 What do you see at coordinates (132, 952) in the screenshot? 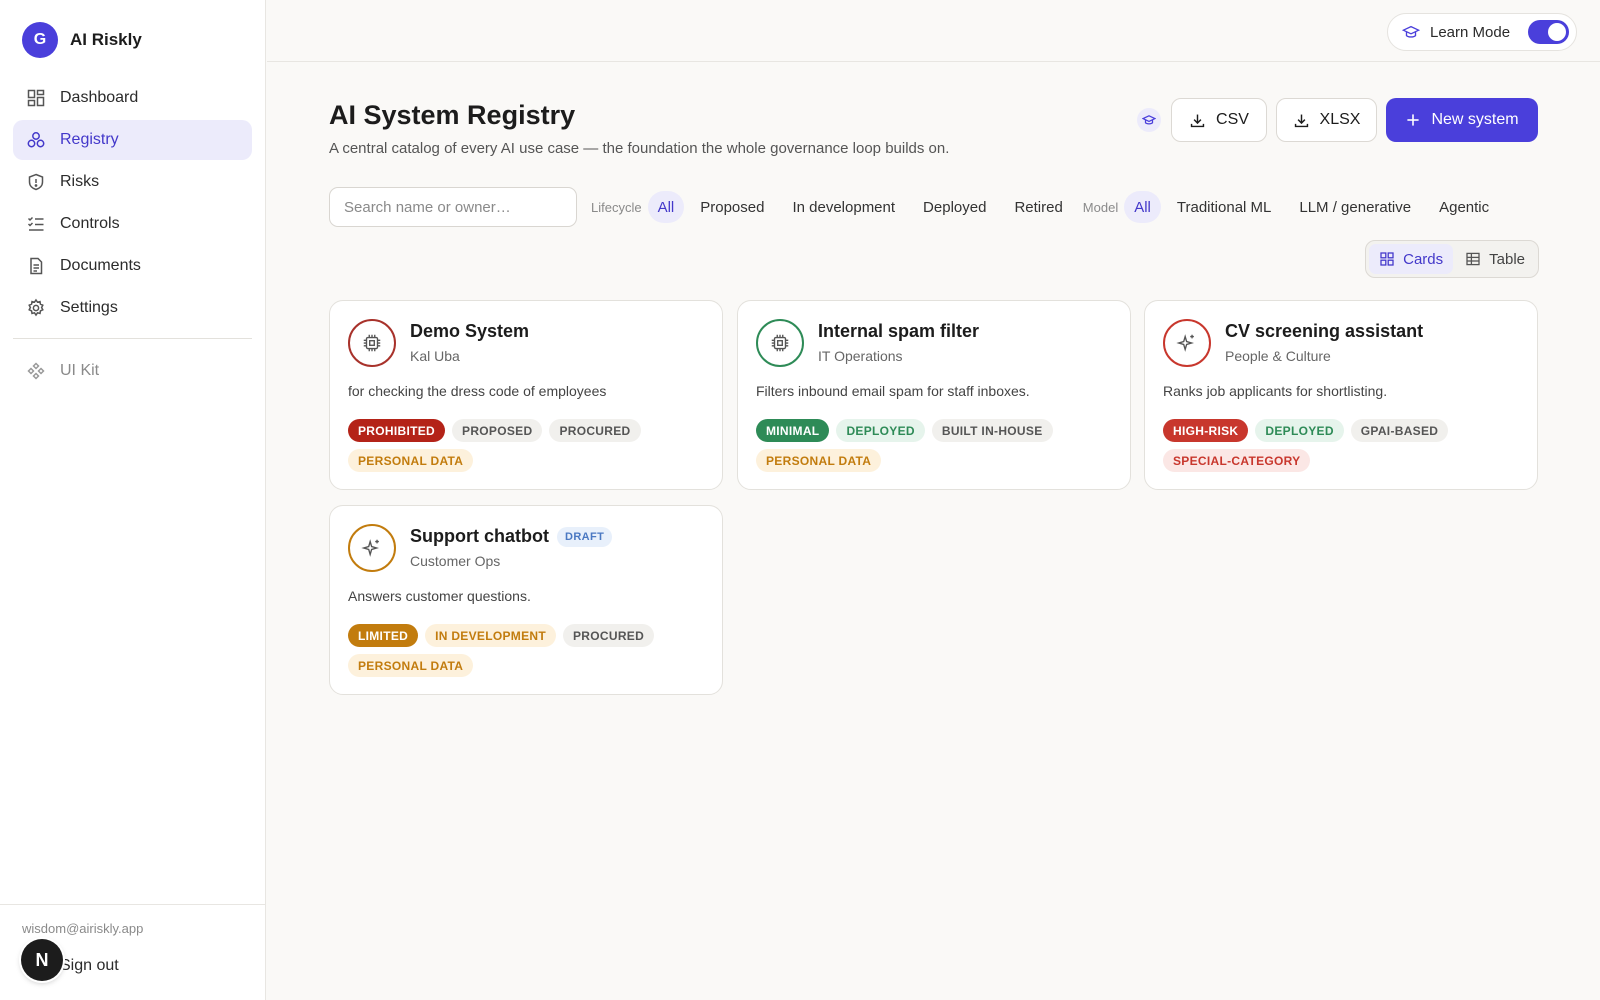
I see `sidebar-footer: wisdom@airiskly.app Sign out N` at bounding box center [132, 952].